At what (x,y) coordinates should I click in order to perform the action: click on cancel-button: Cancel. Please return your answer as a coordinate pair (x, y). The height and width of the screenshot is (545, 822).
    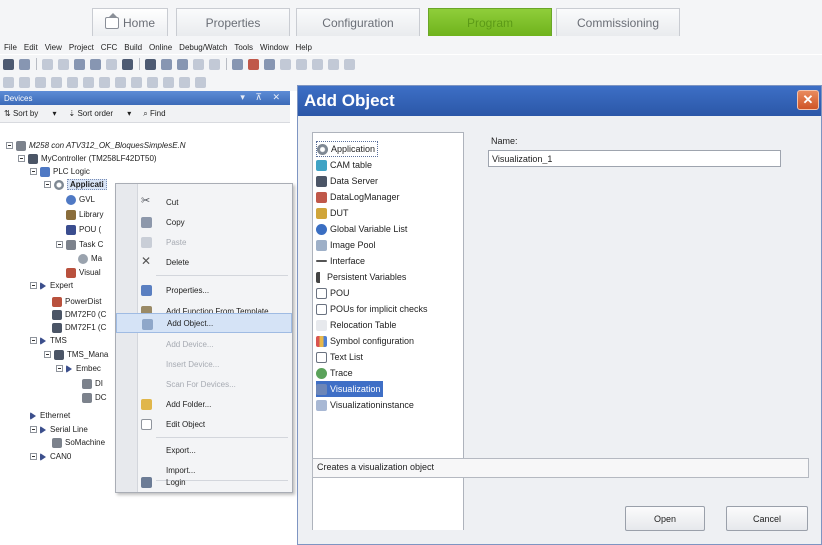
    Looking at the image, I should click on (767, 518).